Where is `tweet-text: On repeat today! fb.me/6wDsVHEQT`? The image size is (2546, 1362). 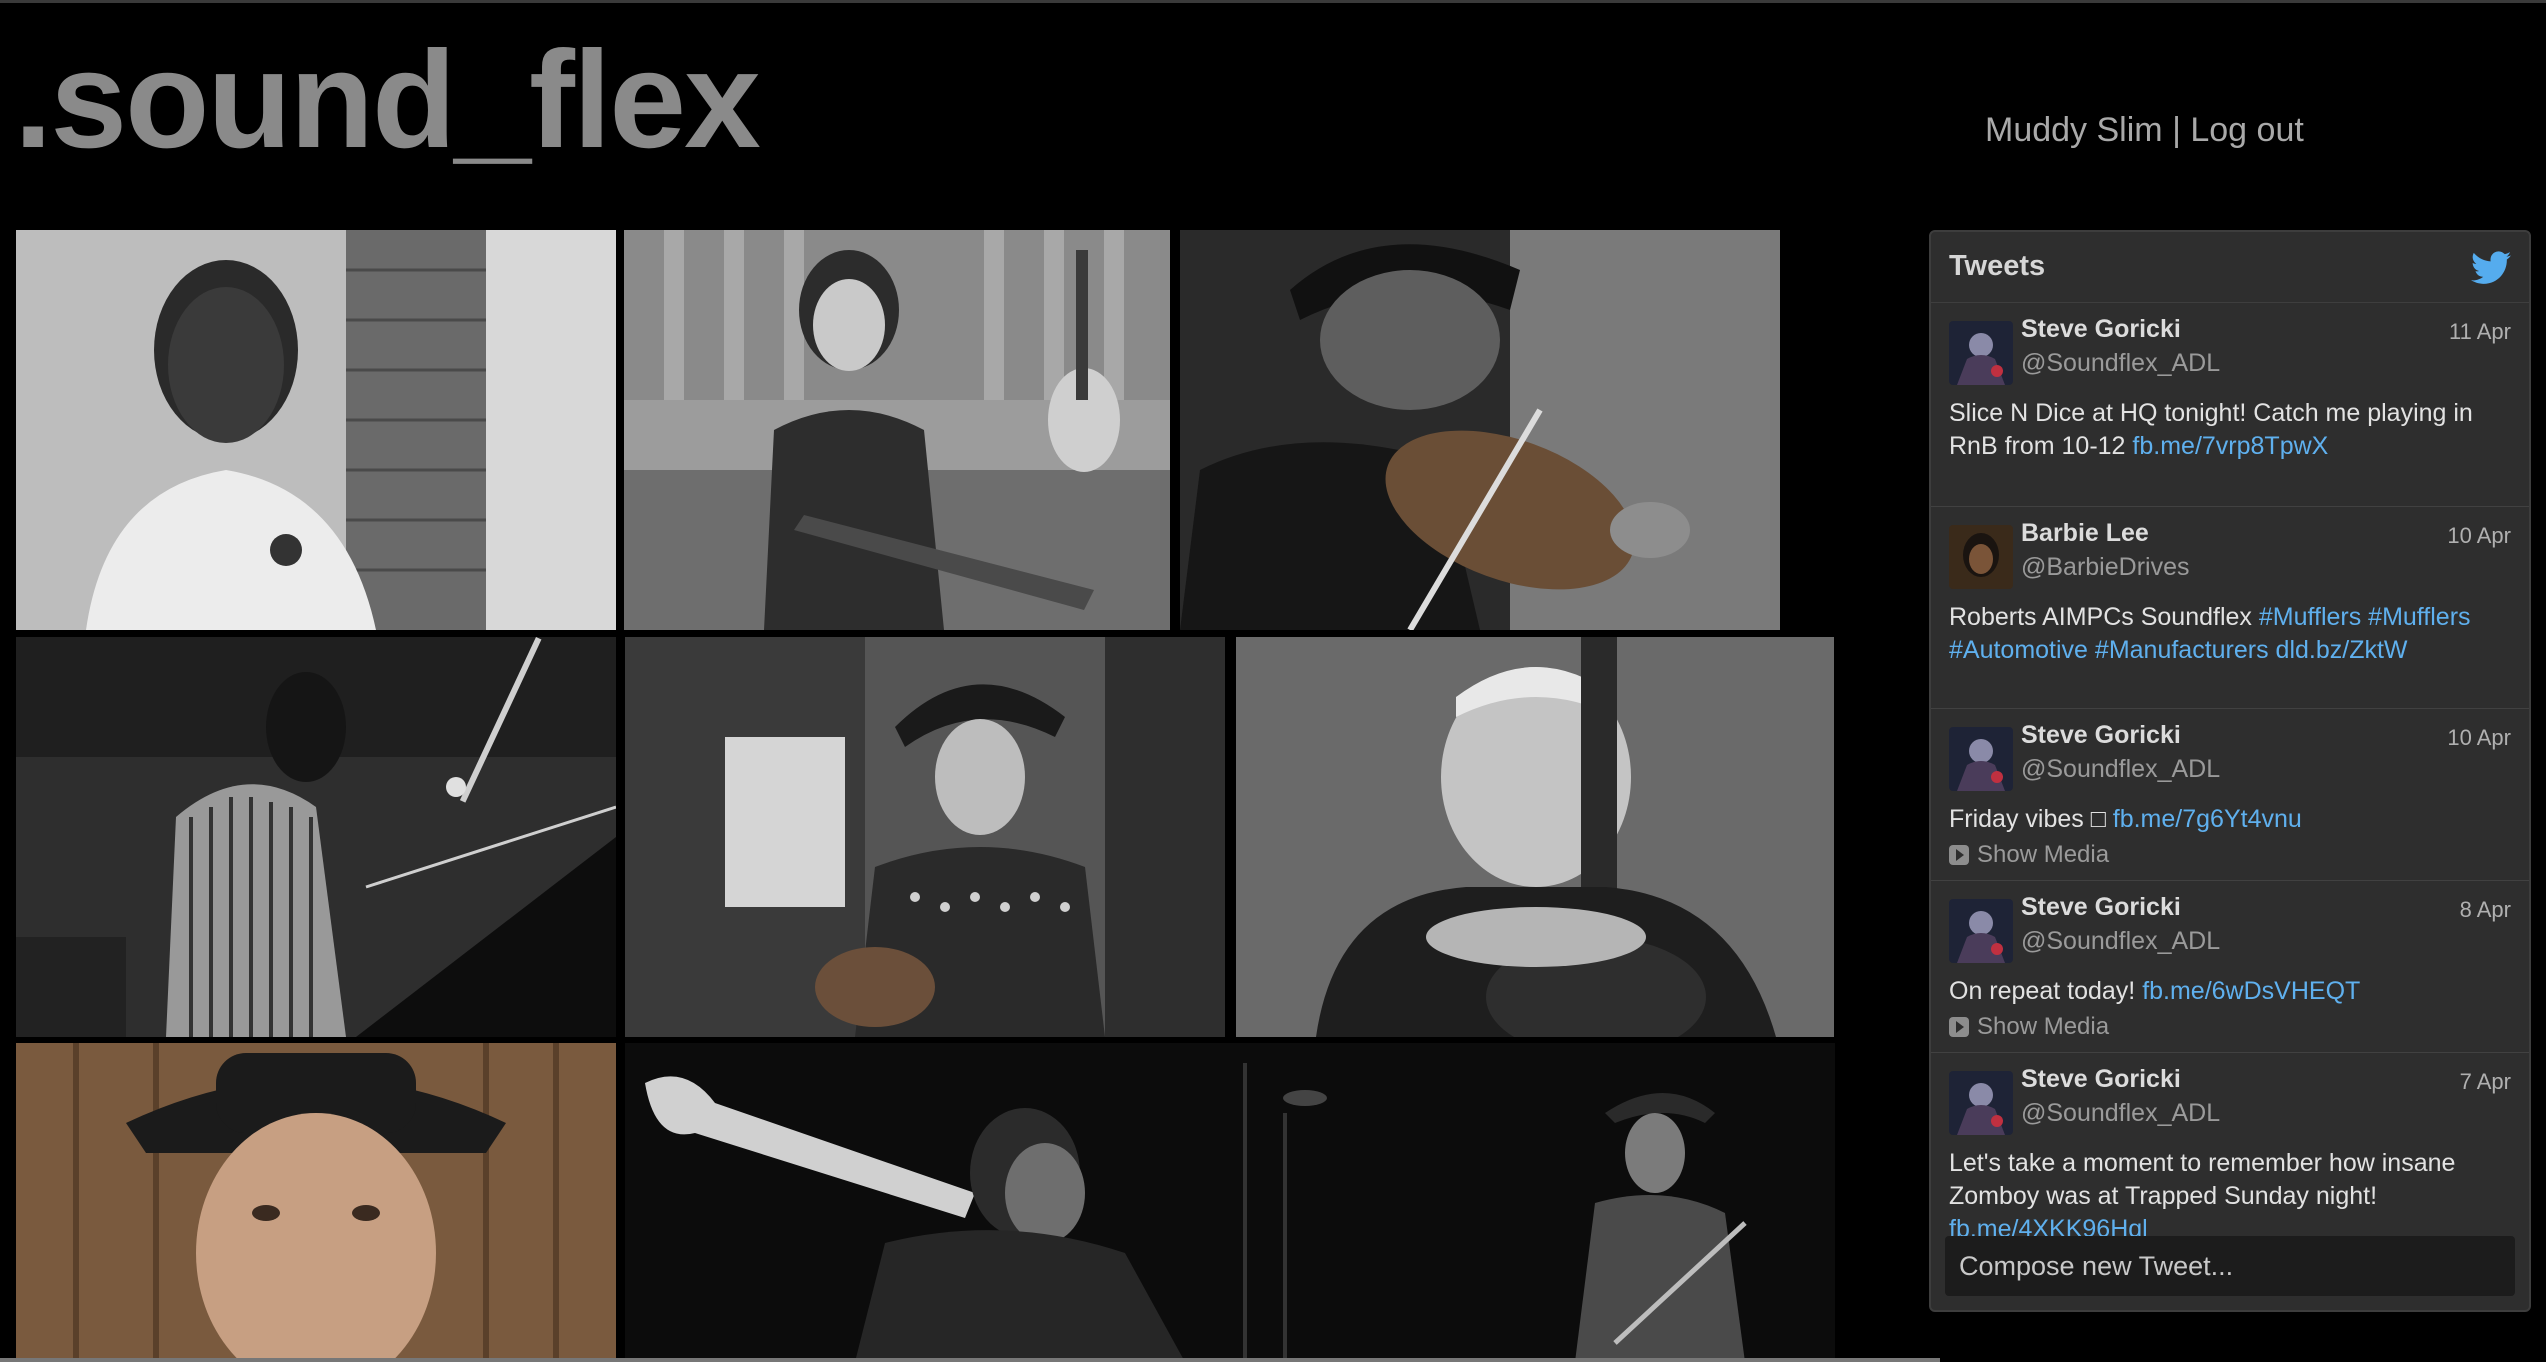
tweet-text: On repeat today! fb.me/6wDsVHEQT is located at coordinates (2224, 991).